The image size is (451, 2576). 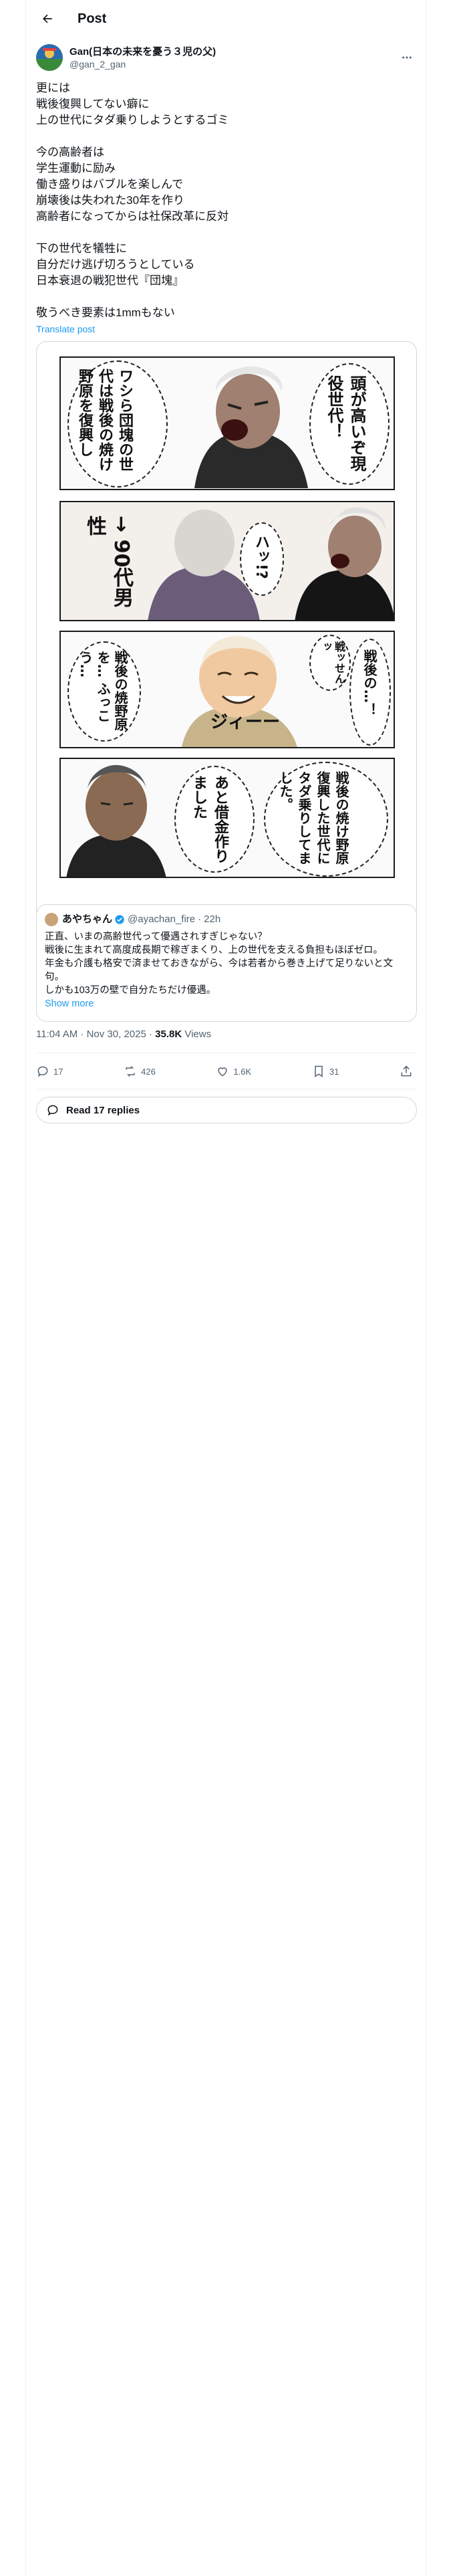 I want to click on post-line: 下の世代を犠牲に, so click(x=81, y=249).